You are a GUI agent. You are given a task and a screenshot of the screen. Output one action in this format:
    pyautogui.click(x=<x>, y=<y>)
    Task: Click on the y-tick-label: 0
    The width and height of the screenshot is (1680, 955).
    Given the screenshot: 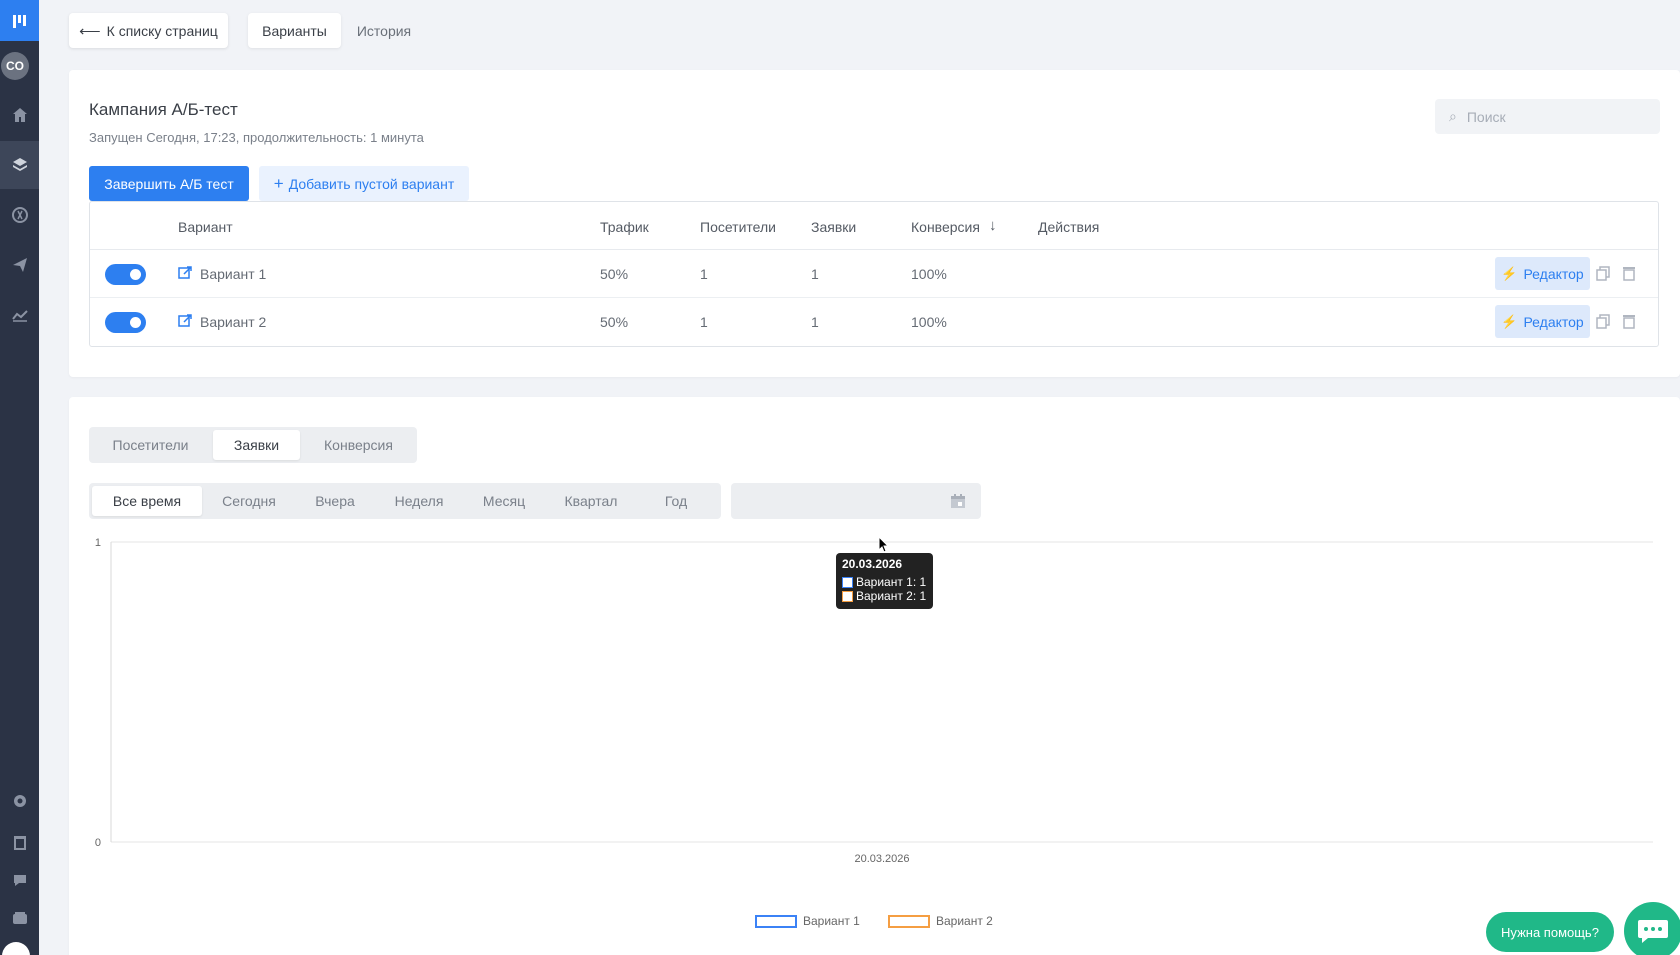 What is the action you would take?
    pyautogui.click(x=98, y=843)
    